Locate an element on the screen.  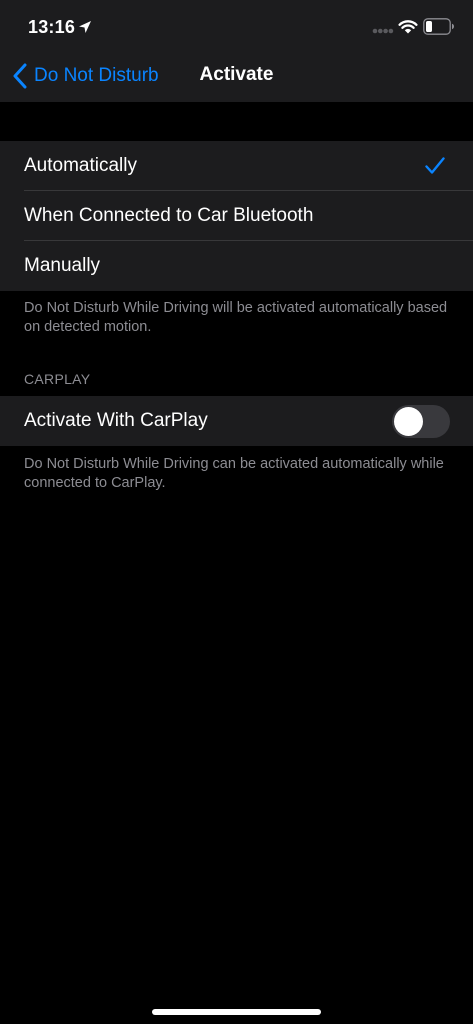
option-manually: Manually is located at coordinates (236, 266).